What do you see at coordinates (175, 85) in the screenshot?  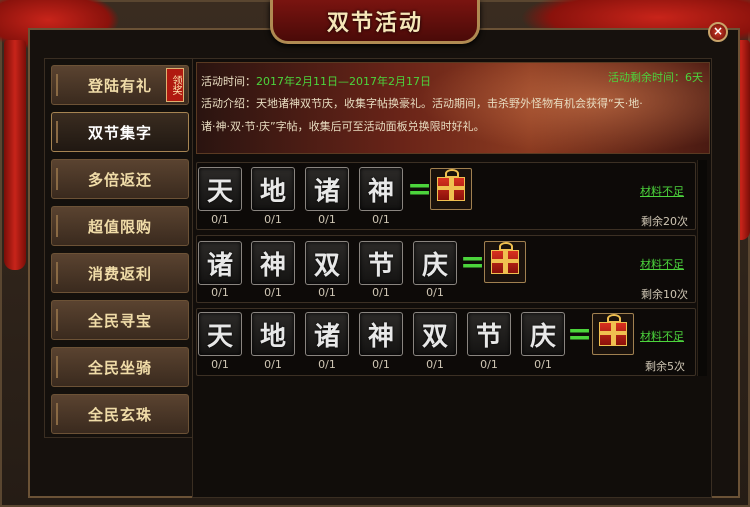 I see `claim-badge: 领奖` at bounding box center [175, 85].